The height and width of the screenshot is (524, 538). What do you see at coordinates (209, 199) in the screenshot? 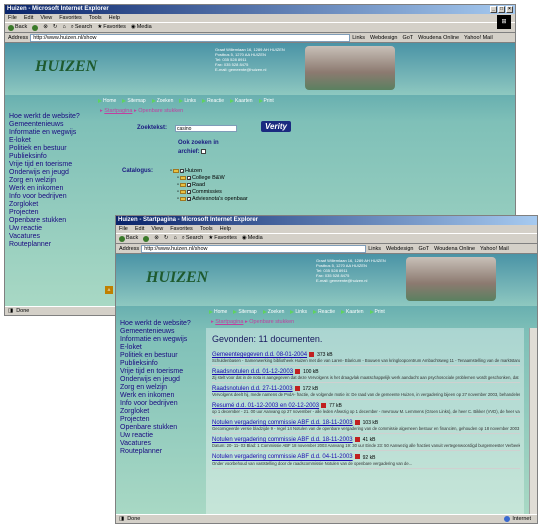
I see `tree-node-adviesnotas: ▫ ✓ Adviesnota's openbaar` at bounding box center [209, 199].